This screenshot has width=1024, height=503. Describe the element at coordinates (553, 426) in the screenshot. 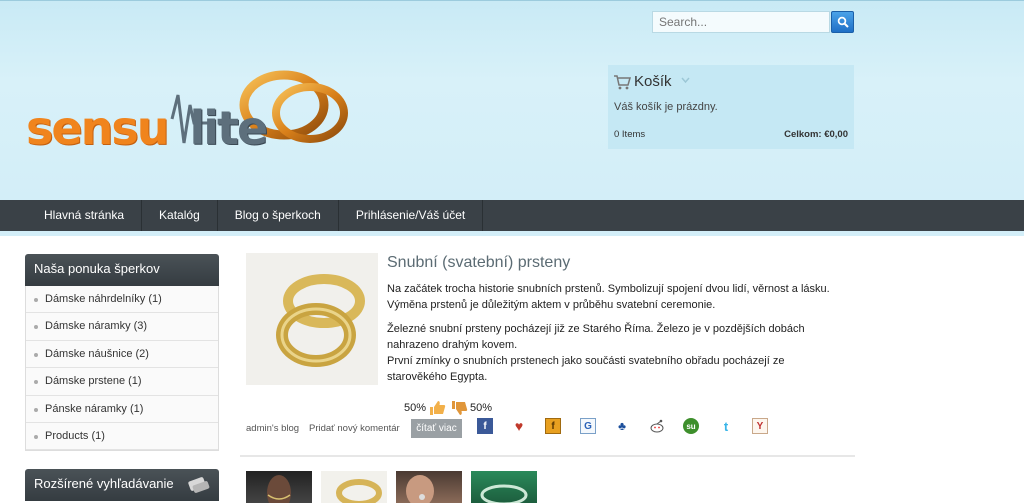

I see `fark-icon: f` at that location.